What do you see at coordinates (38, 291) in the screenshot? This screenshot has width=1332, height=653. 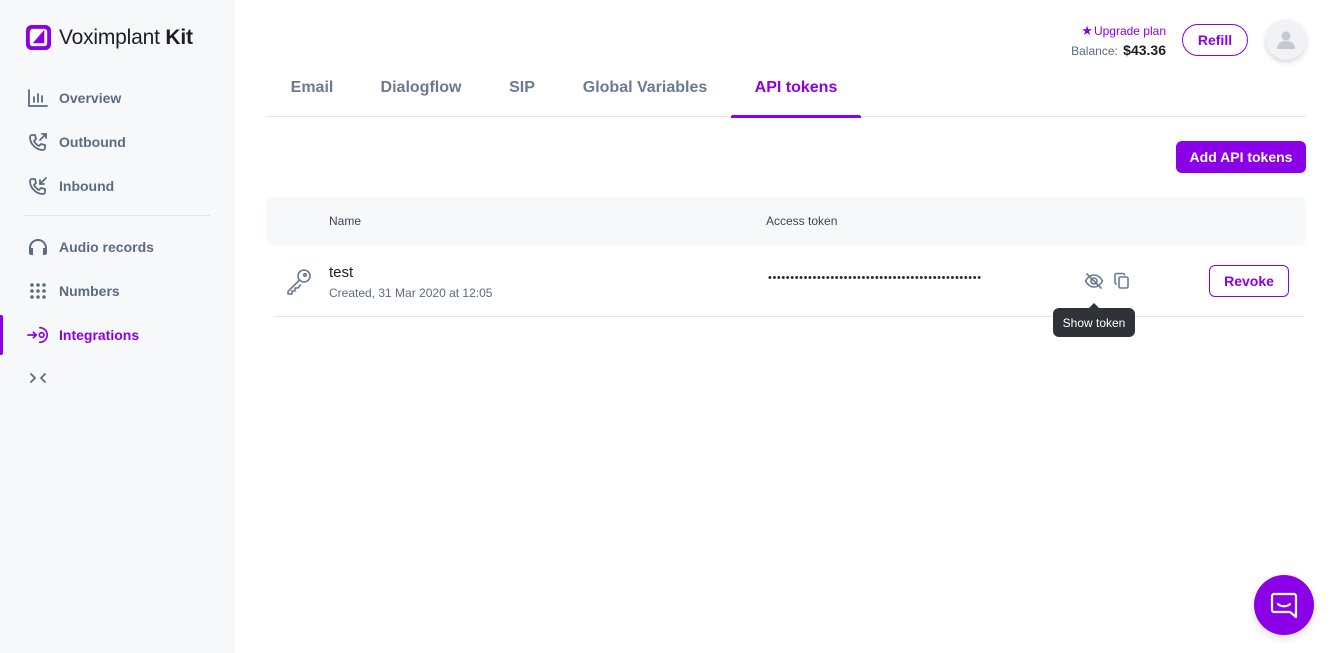 I see `dialpad-icon` at bounding box center [38, 291].